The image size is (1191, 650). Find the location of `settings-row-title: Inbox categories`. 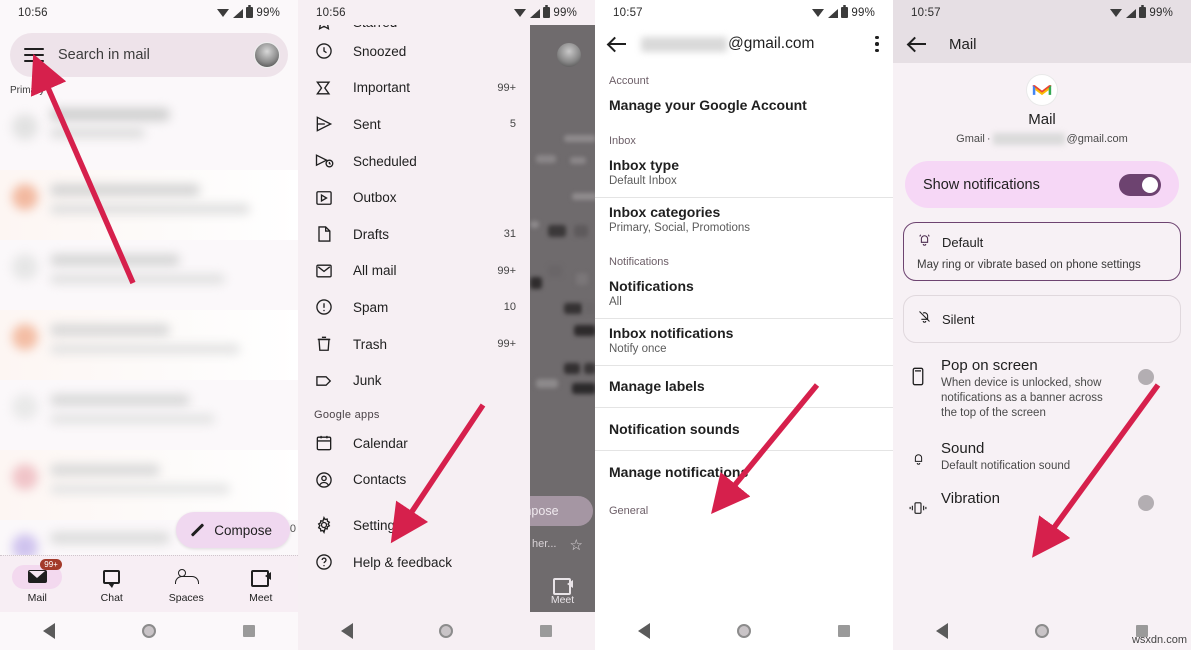

settings-row-title: Inbox categories is located at coordinates (665, 212).